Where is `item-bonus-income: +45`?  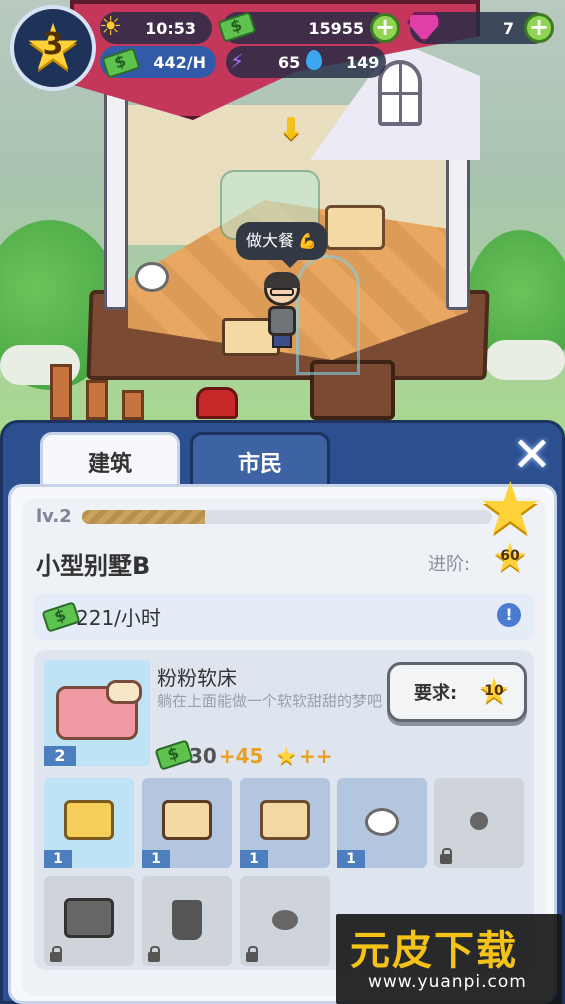 item-bonus-income: +45 is located at coordinates (241, 756).